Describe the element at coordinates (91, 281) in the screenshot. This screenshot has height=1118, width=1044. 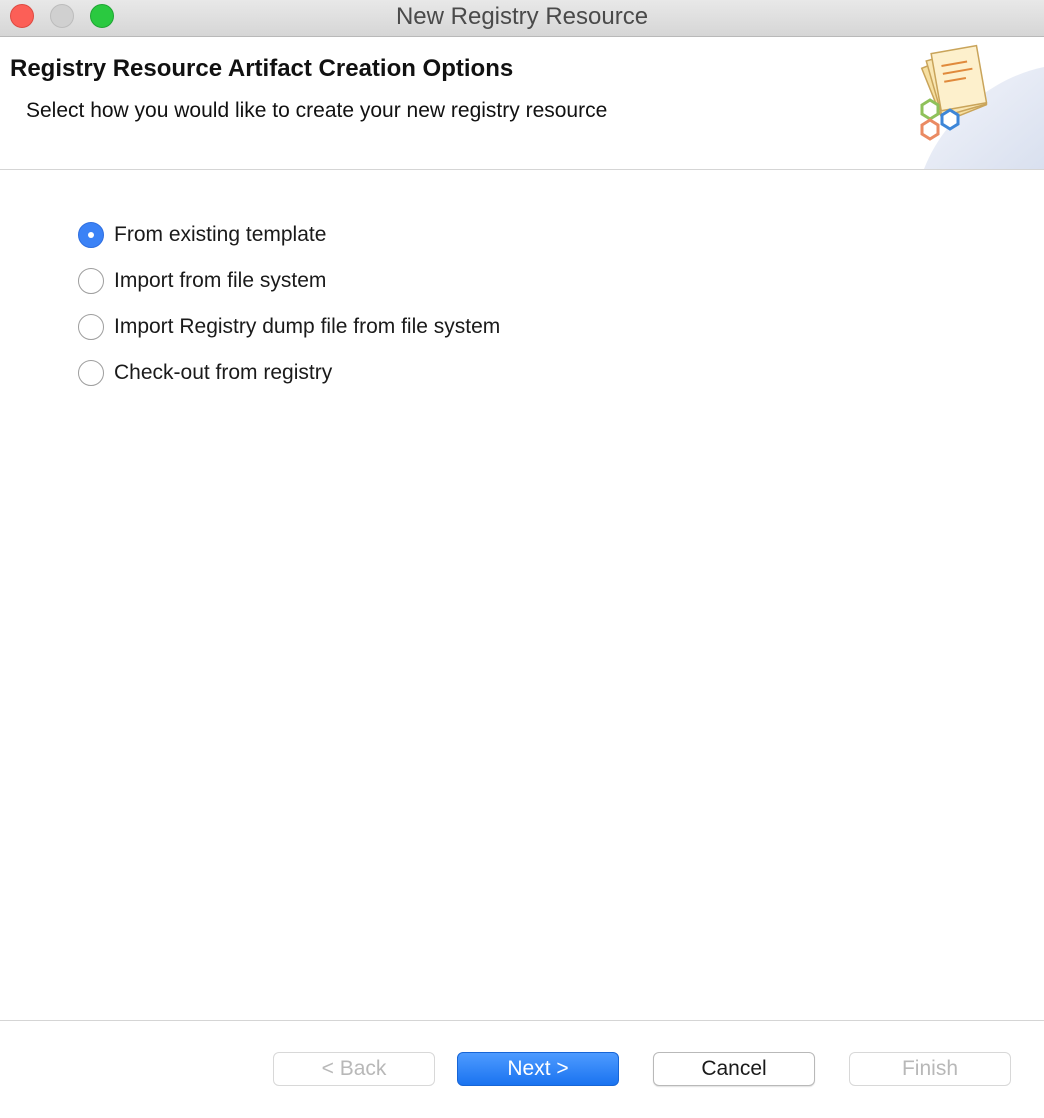
I see `radio-import-from-file-system` at that location.